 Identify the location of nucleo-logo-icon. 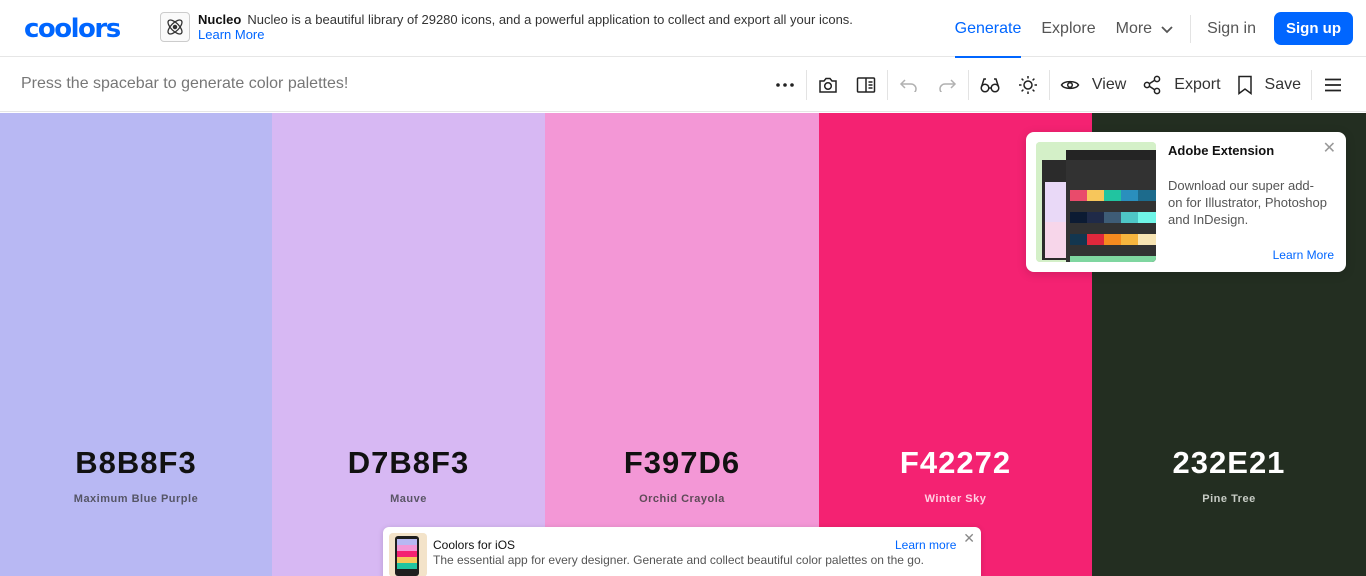
(175, 27).